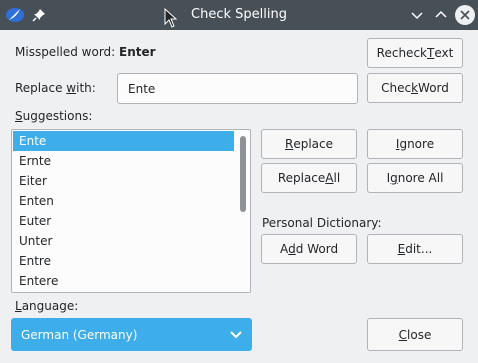  What do you see at coordinates (79, 334) in the screenshot?
I see `language-select-value: German (Germany)` at bounding box center [79, 334].